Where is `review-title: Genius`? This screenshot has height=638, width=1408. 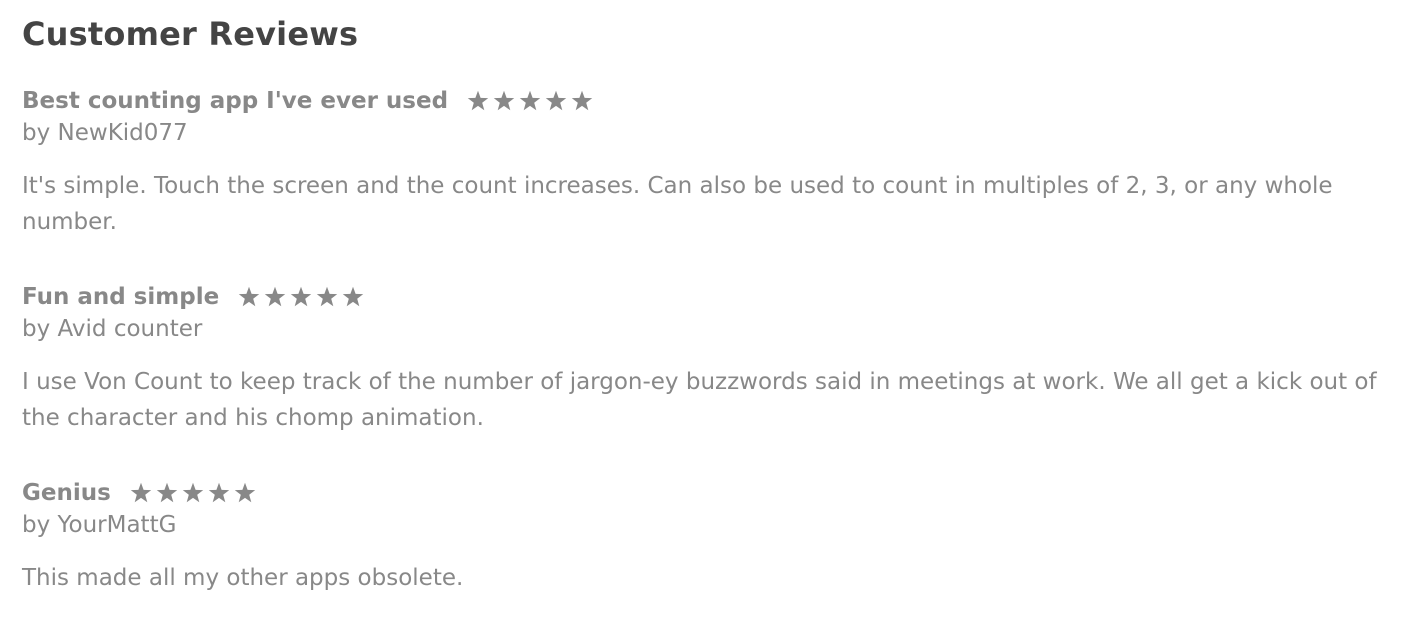 review-title: Genius is located at coordinates (66, 493).